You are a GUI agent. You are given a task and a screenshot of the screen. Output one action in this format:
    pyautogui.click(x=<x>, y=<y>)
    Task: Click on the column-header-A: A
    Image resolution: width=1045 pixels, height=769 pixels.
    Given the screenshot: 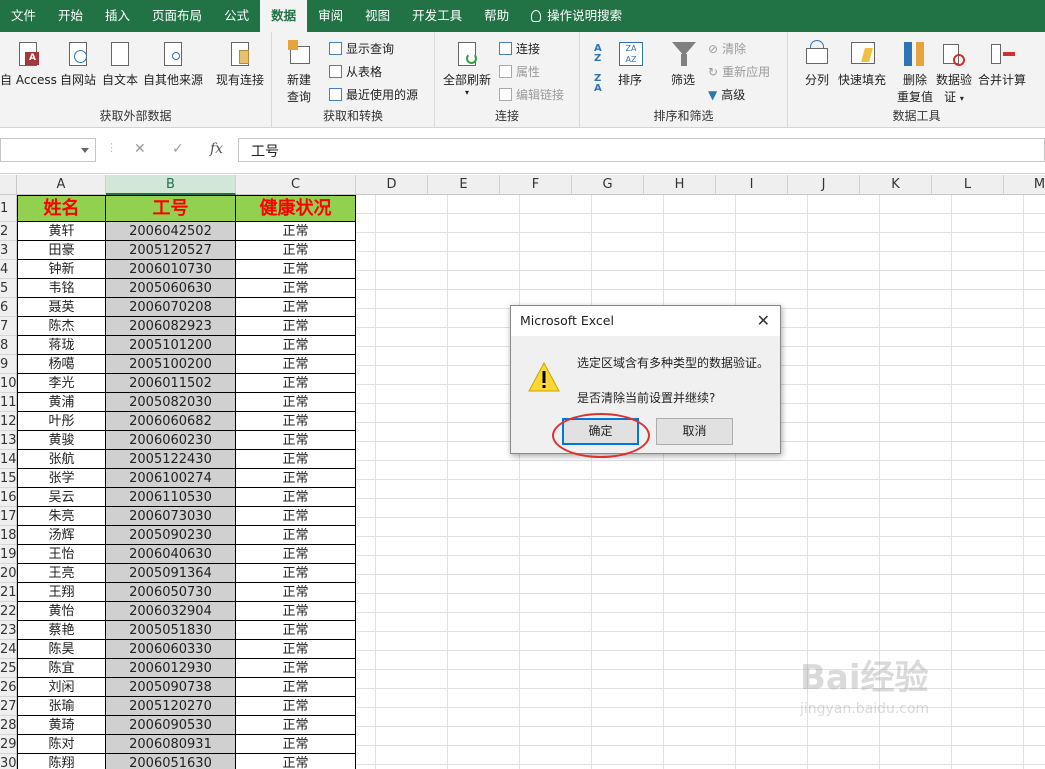 What is the action you would take?
    pyautogui.click(x=61, y=185)
    